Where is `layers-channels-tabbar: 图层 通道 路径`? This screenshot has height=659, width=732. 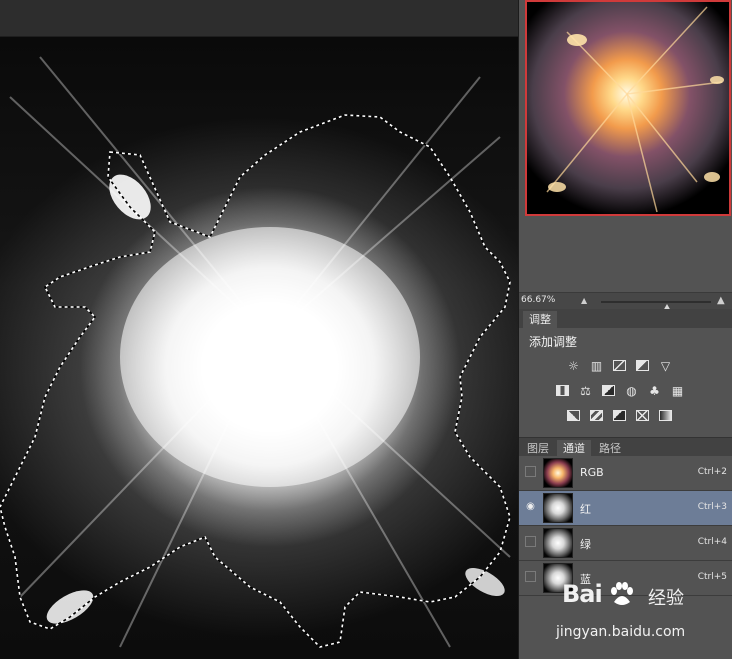
layers-channels-tabbar: 图层 通道 路径 is located at coordinates (625, 447).